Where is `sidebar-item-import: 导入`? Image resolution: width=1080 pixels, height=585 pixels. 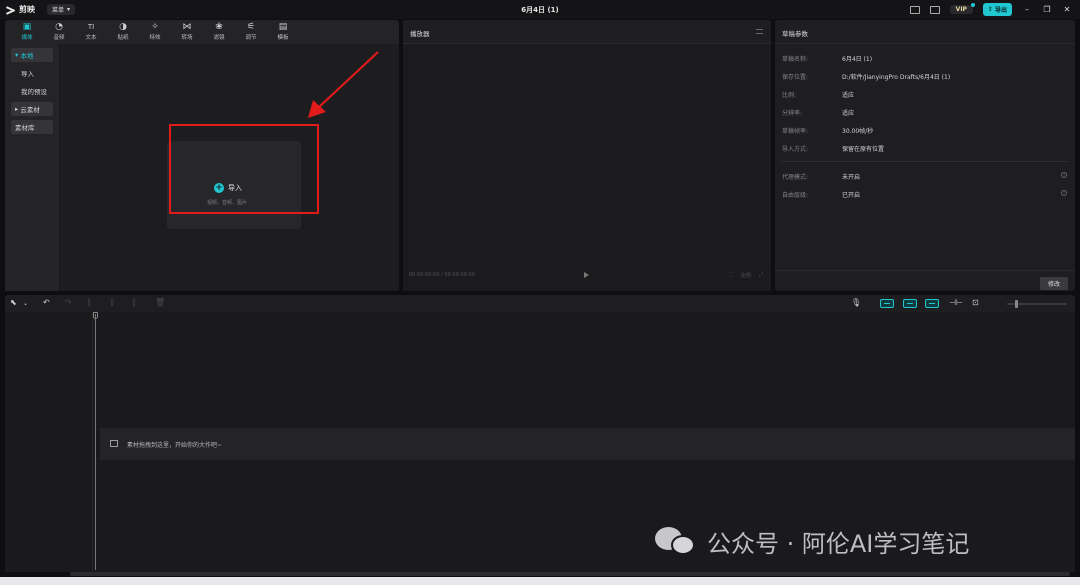
sidebar-item-import: 导入 is located at coordinates (32, 73).